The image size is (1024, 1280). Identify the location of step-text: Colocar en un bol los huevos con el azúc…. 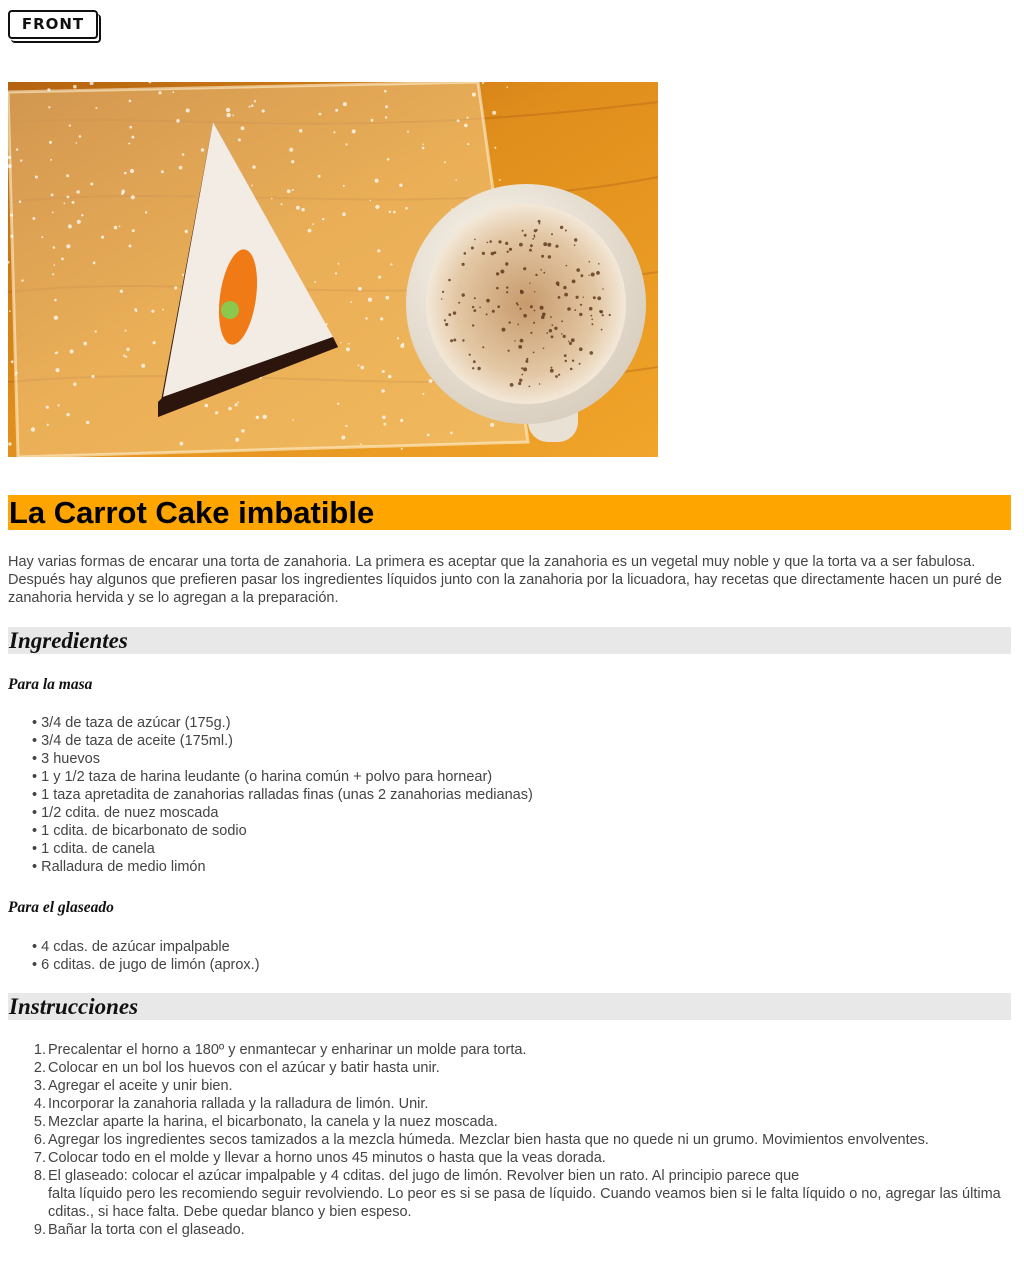
(244, 1068).